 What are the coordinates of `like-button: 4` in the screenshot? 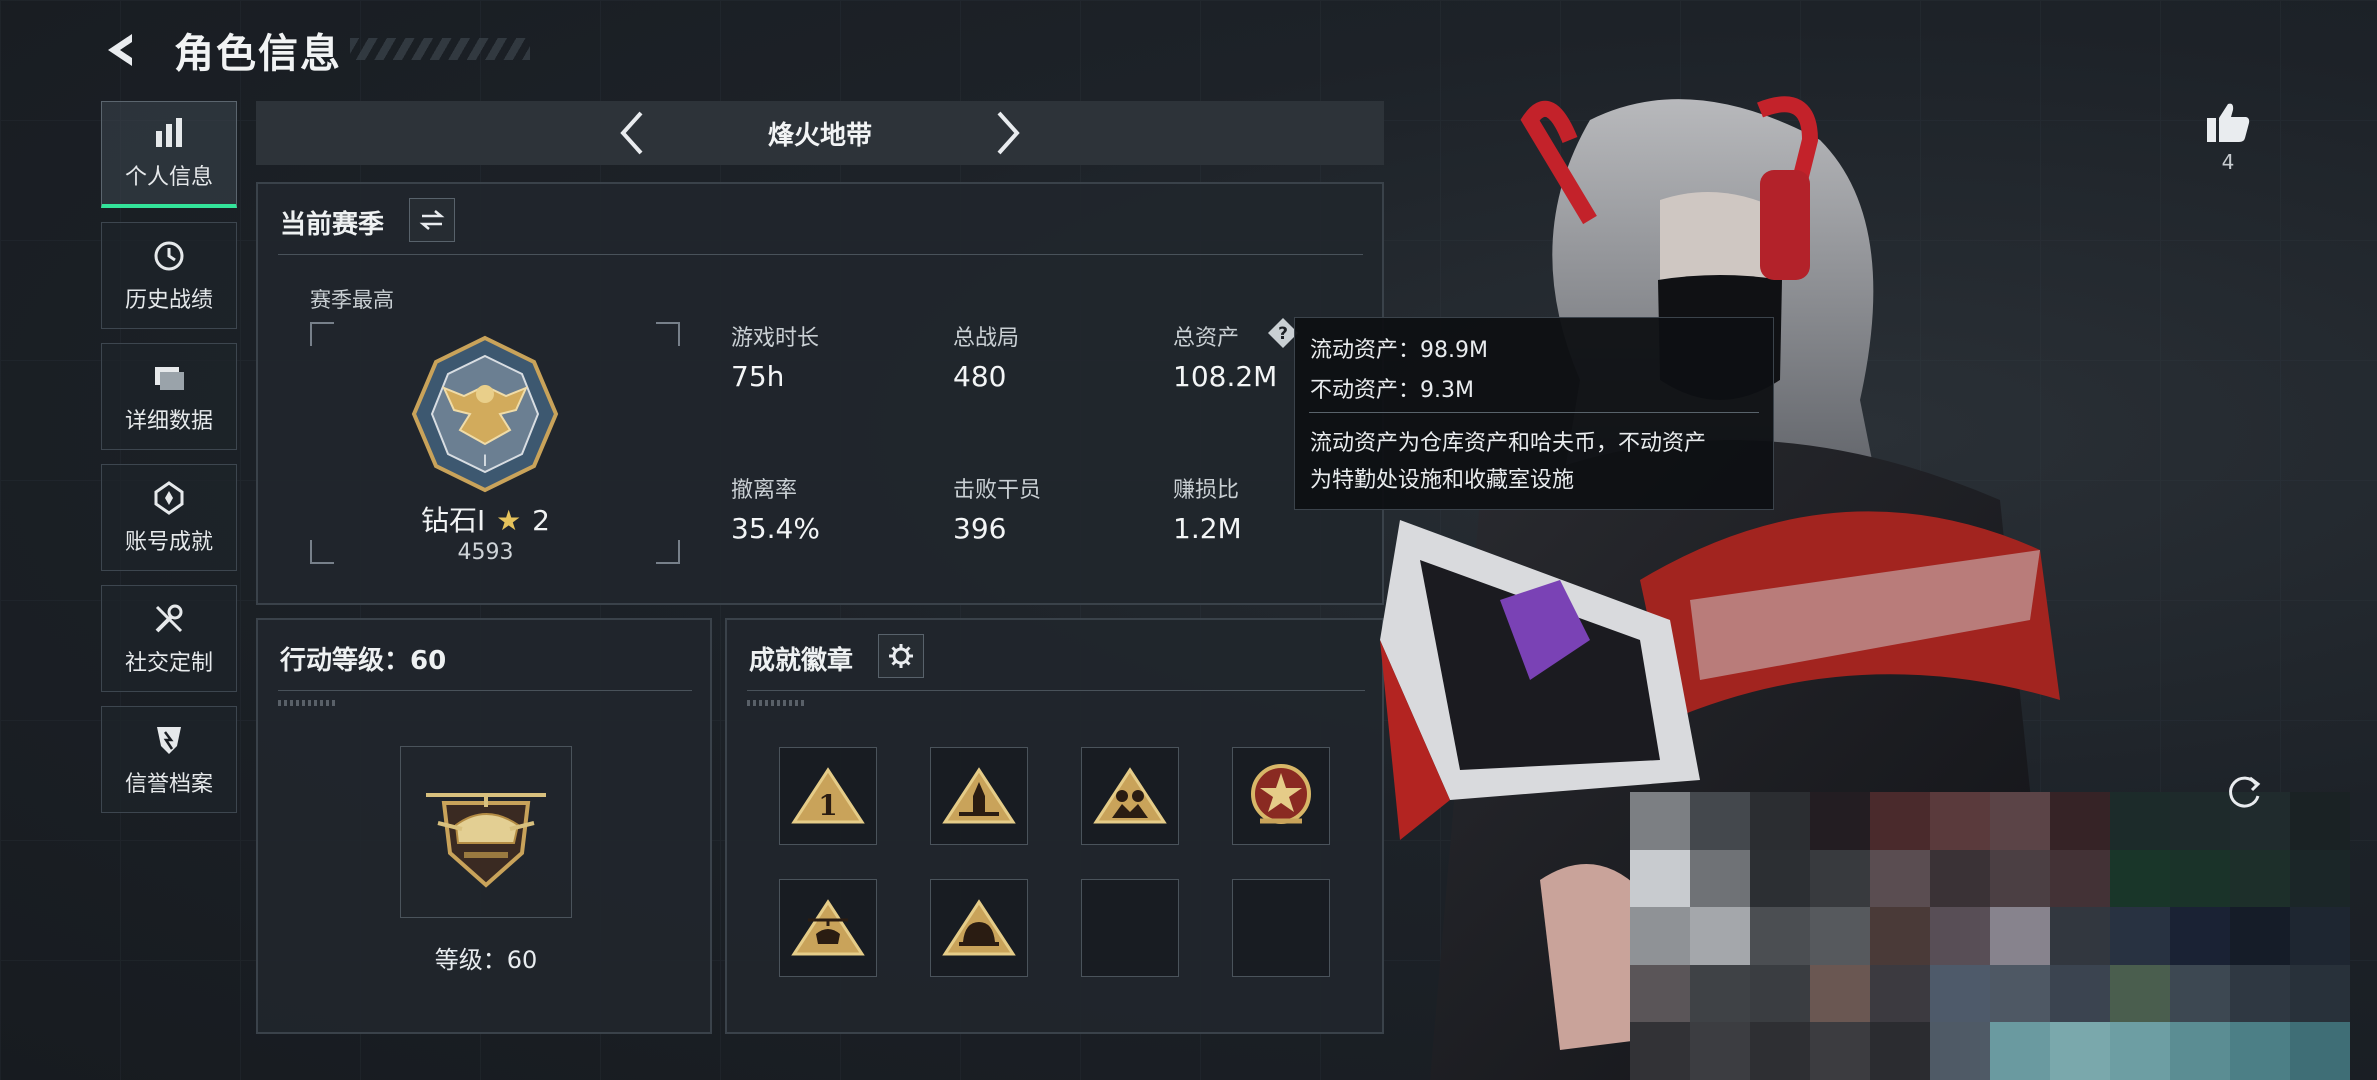 It's located at (2228, 137).